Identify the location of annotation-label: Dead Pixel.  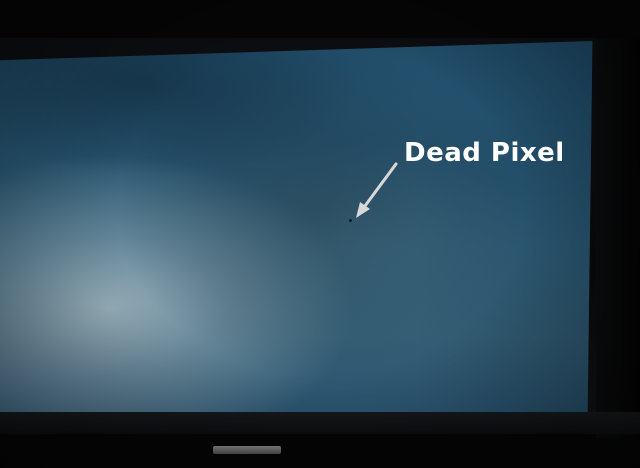
(484, 153).